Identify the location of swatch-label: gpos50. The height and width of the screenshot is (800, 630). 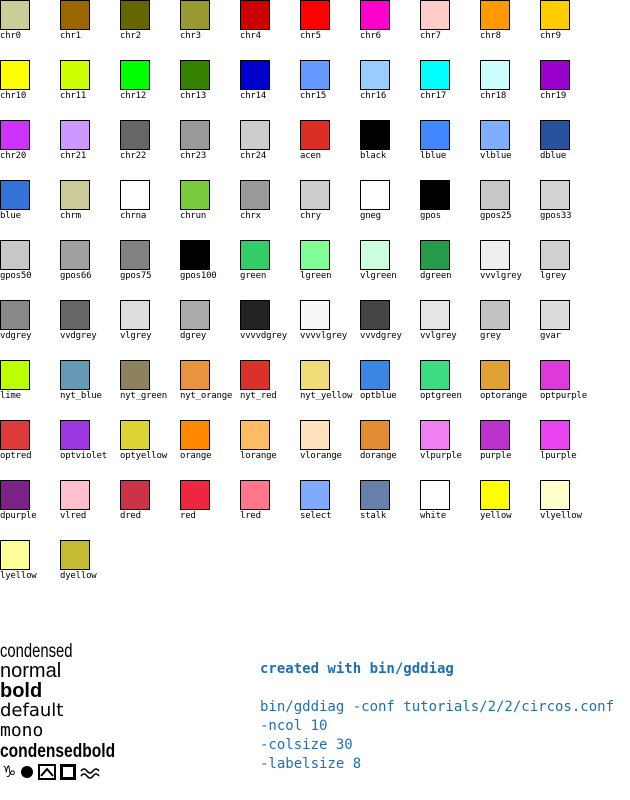
(16, 276).